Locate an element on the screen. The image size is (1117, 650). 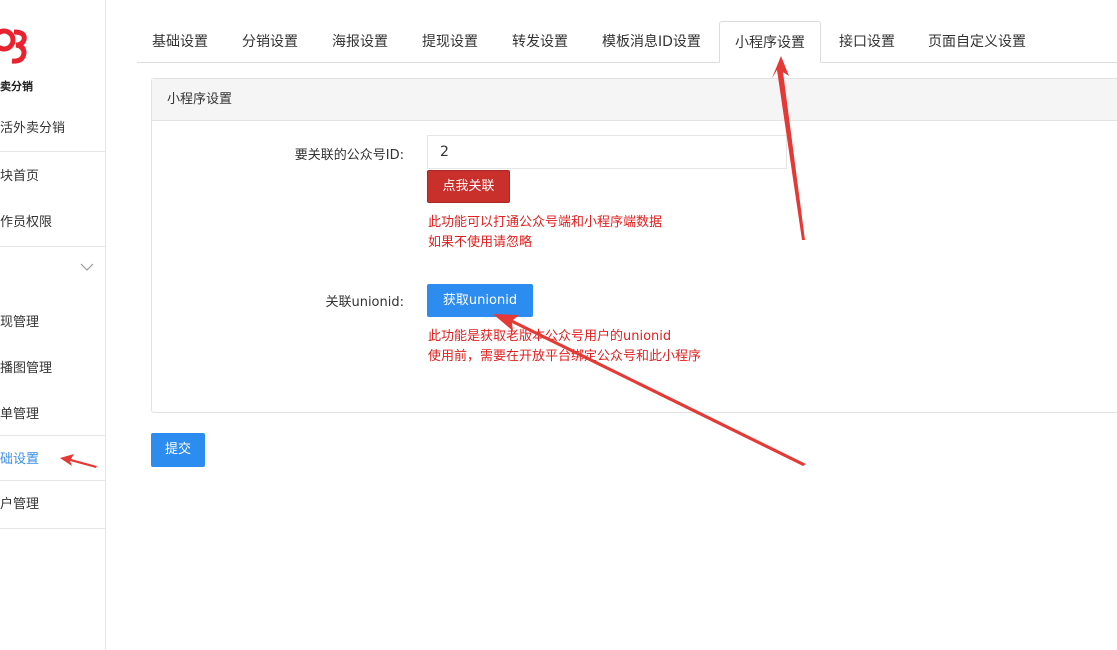
sidebar-item-label: 户管理 is located at coordinates (20, 504).